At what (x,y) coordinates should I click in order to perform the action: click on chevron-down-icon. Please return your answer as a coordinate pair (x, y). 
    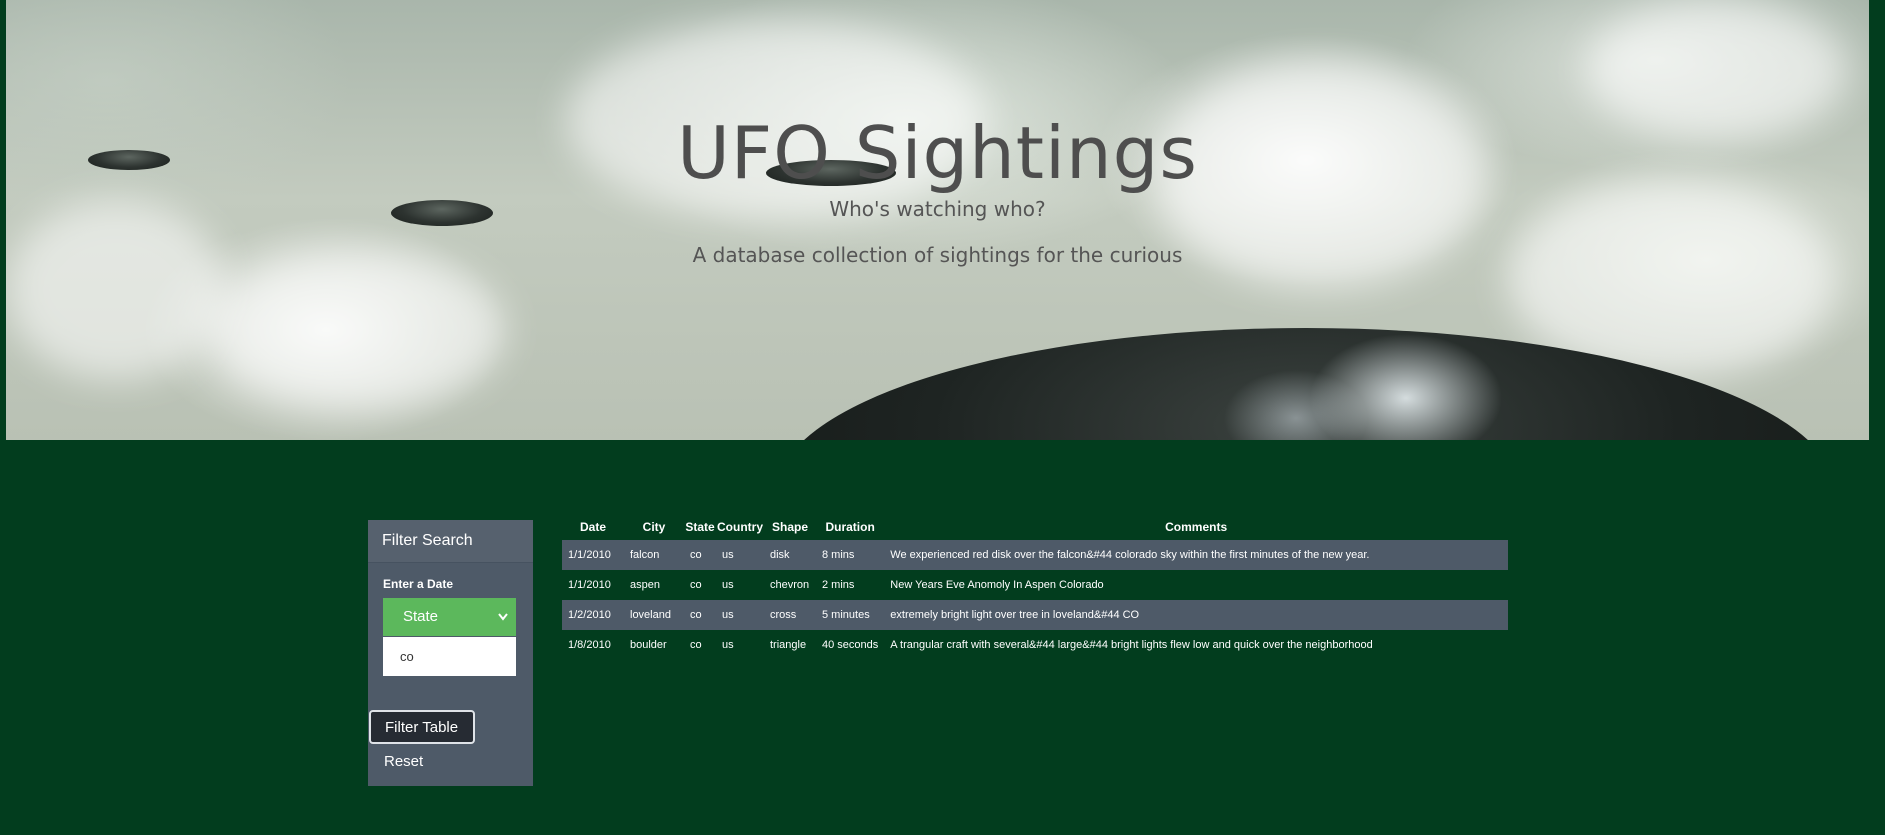
    Looking at the image, I should click on (503, 617).